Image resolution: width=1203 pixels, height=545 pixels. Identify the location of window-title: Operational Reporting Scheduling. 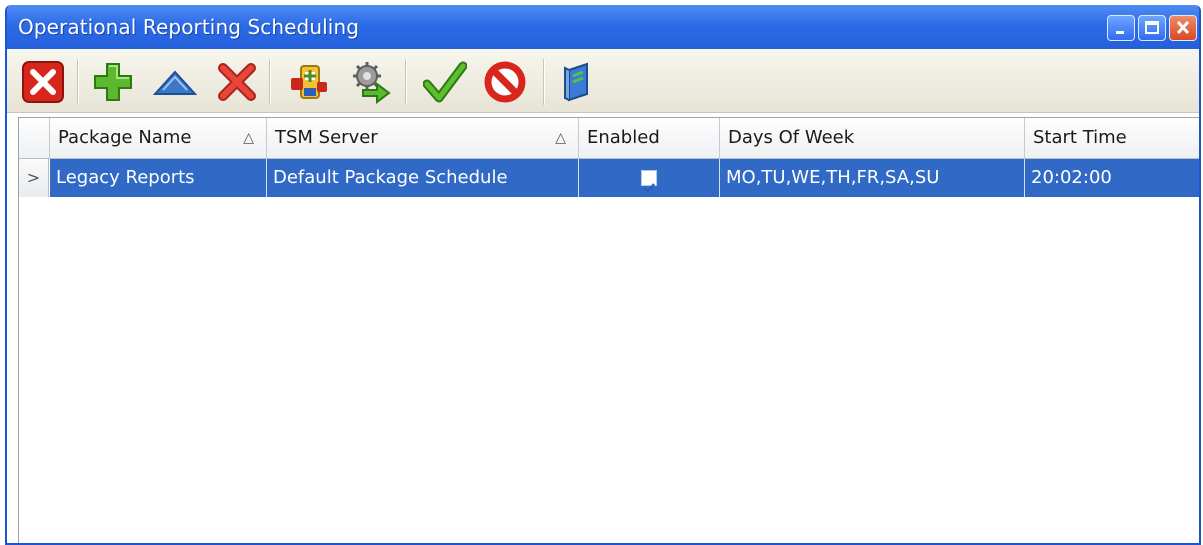
(189, 27).